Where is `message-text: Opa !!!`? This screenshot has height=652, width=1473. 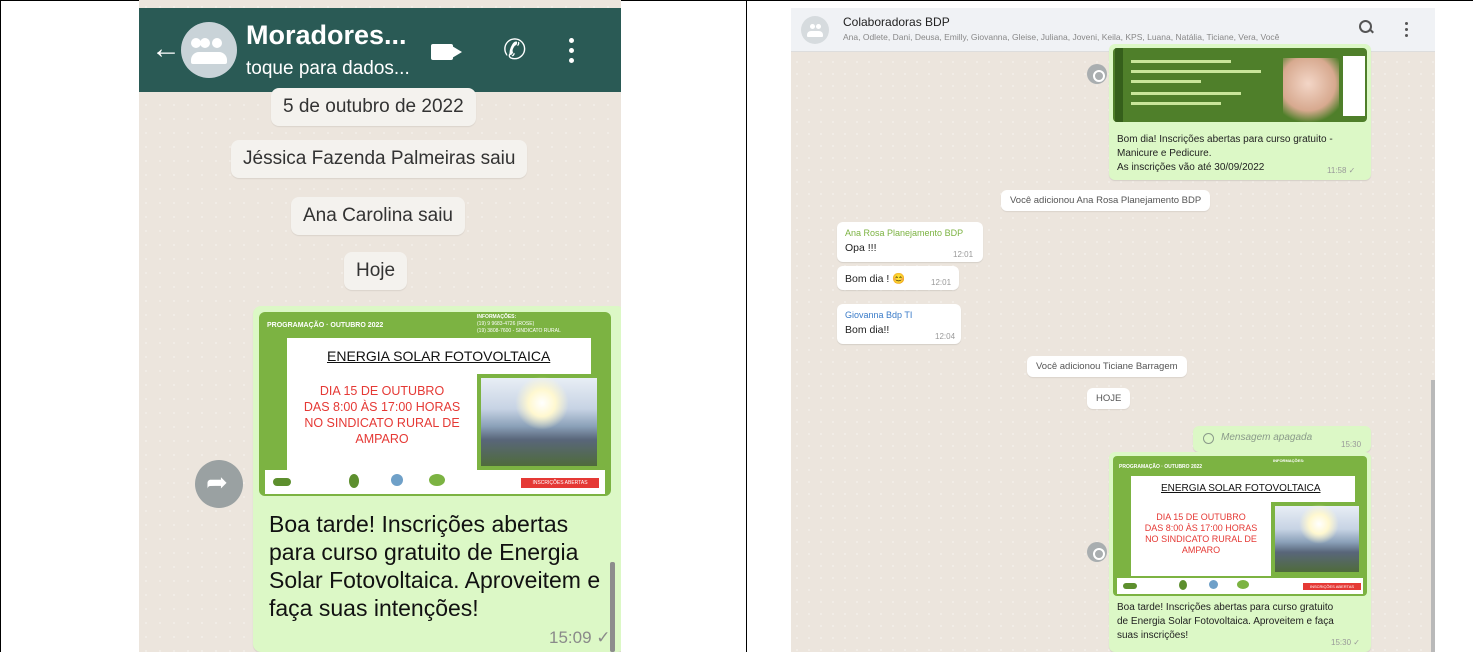 message-text: Opa !!! is located at coordinates (861, 248).